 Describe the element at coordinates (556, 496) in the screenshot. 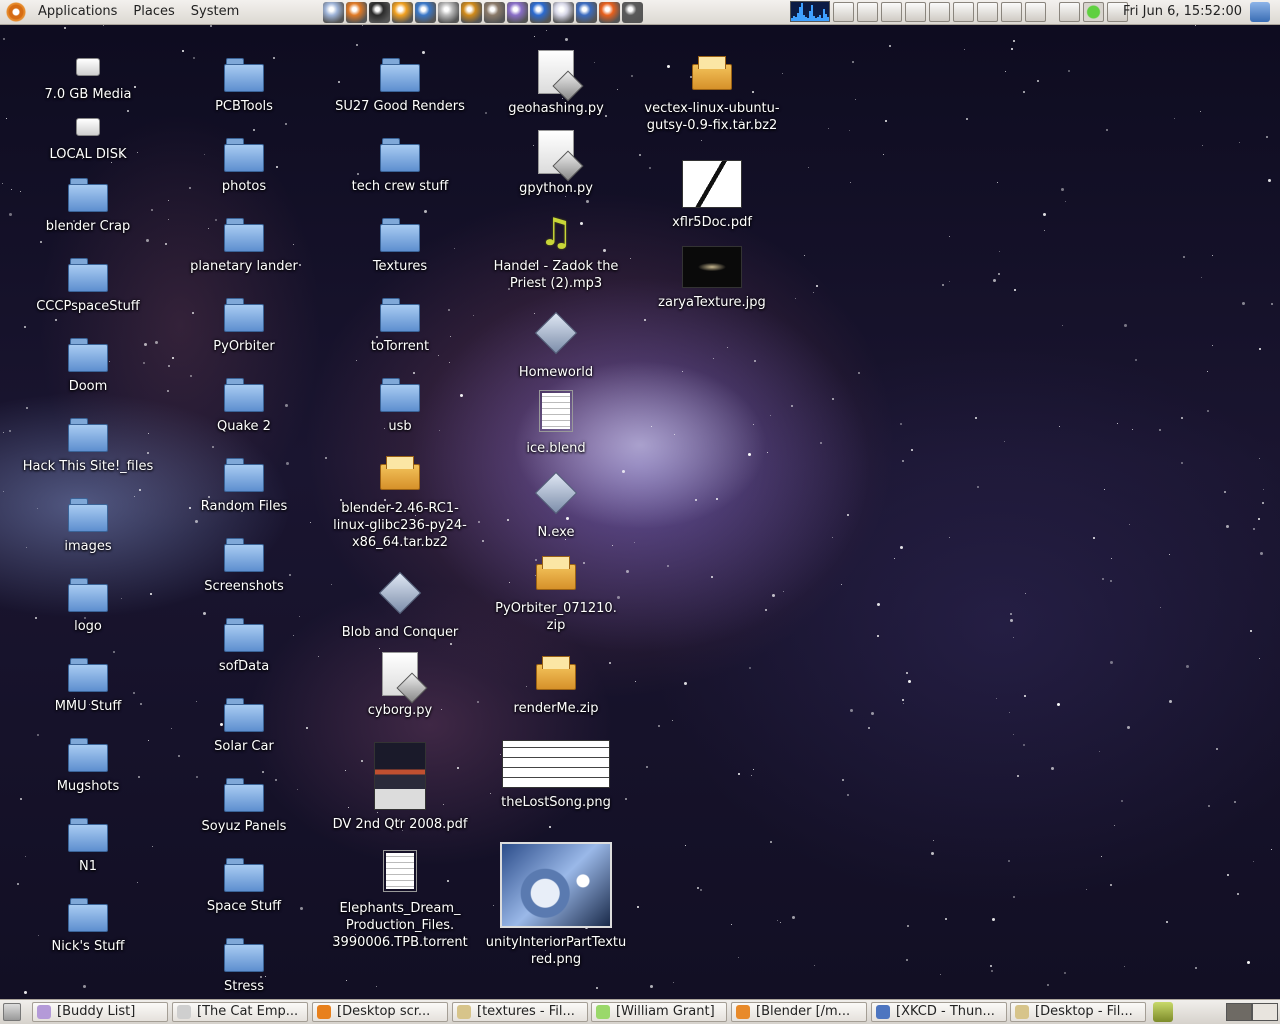

I see `executable-icon` at that location.